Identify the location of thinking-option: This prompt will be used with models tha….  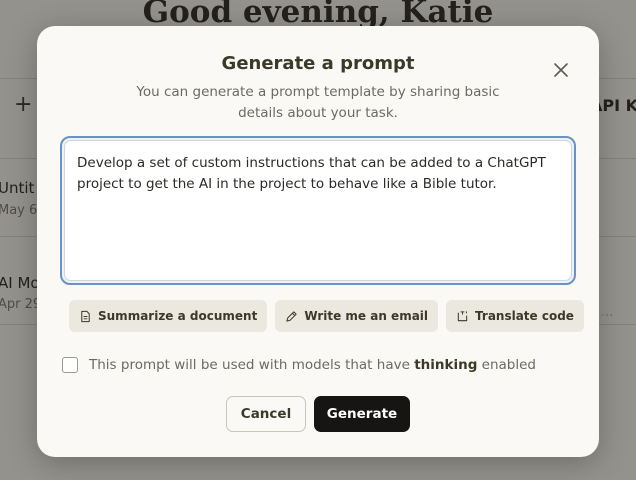
(299, 365).